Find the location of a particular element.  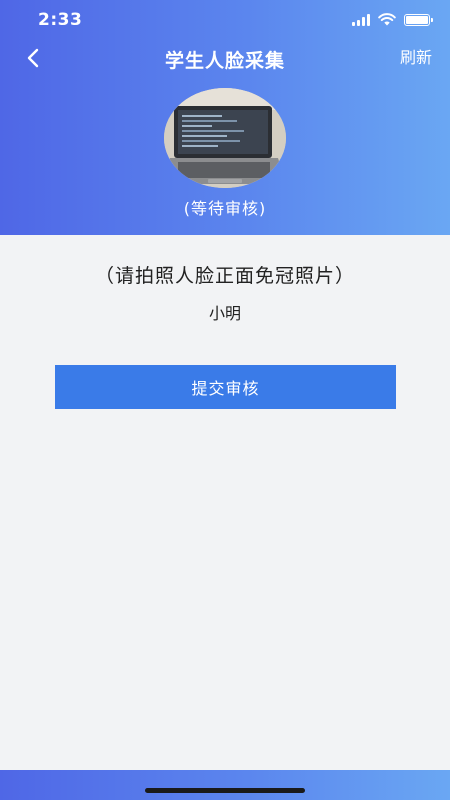

status-icons is located at coordinates (392, 19).